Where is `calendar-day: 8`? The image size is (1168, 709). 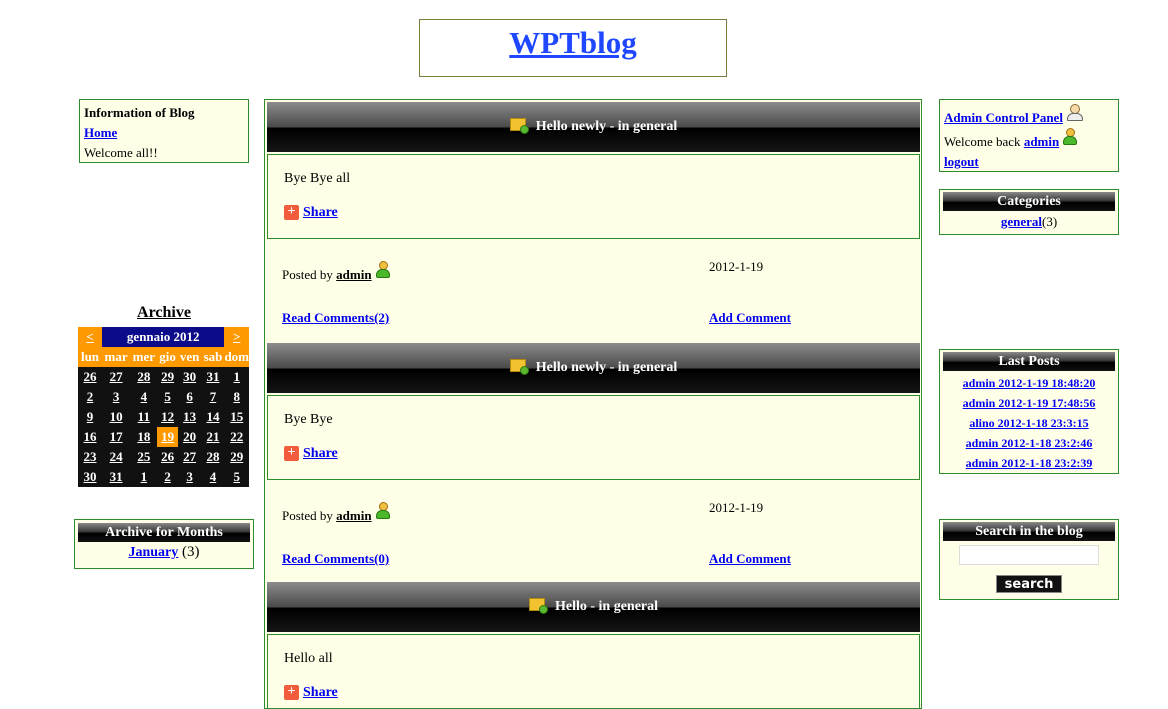 calendar-day: 8 is located at coordinates (236, 397).